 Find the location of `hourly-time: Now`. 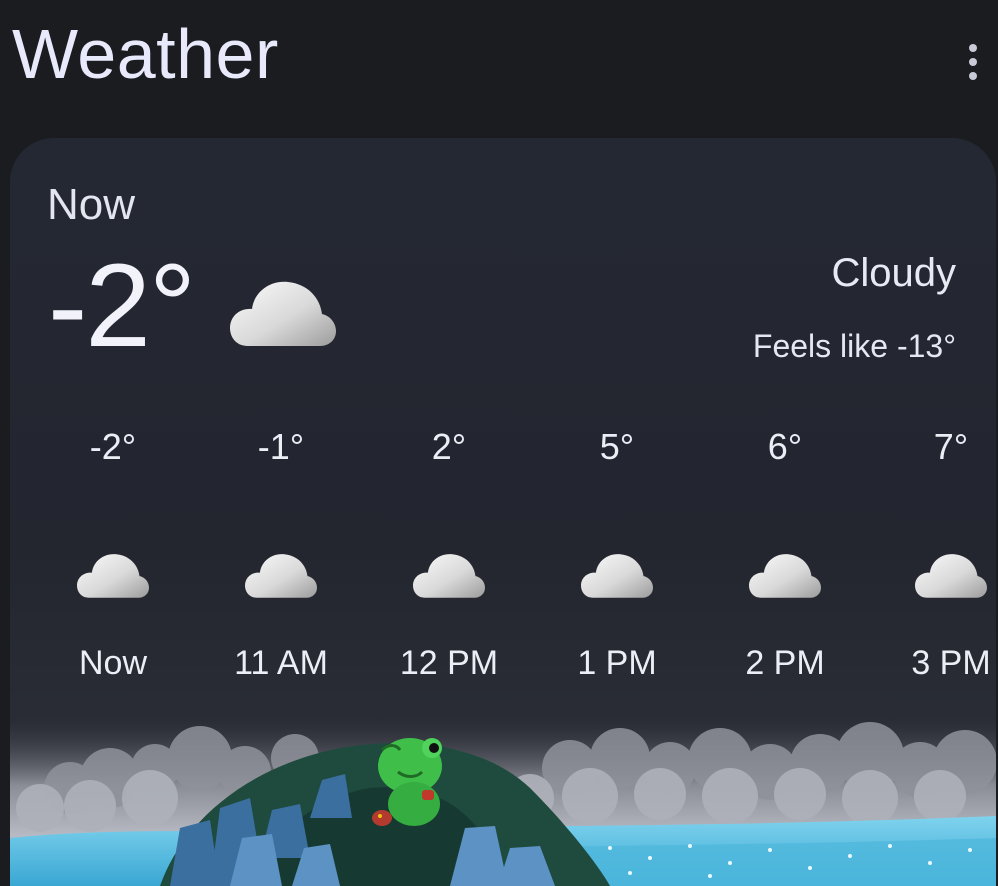

hourly-time: Now is located at coordinates (113, 663).